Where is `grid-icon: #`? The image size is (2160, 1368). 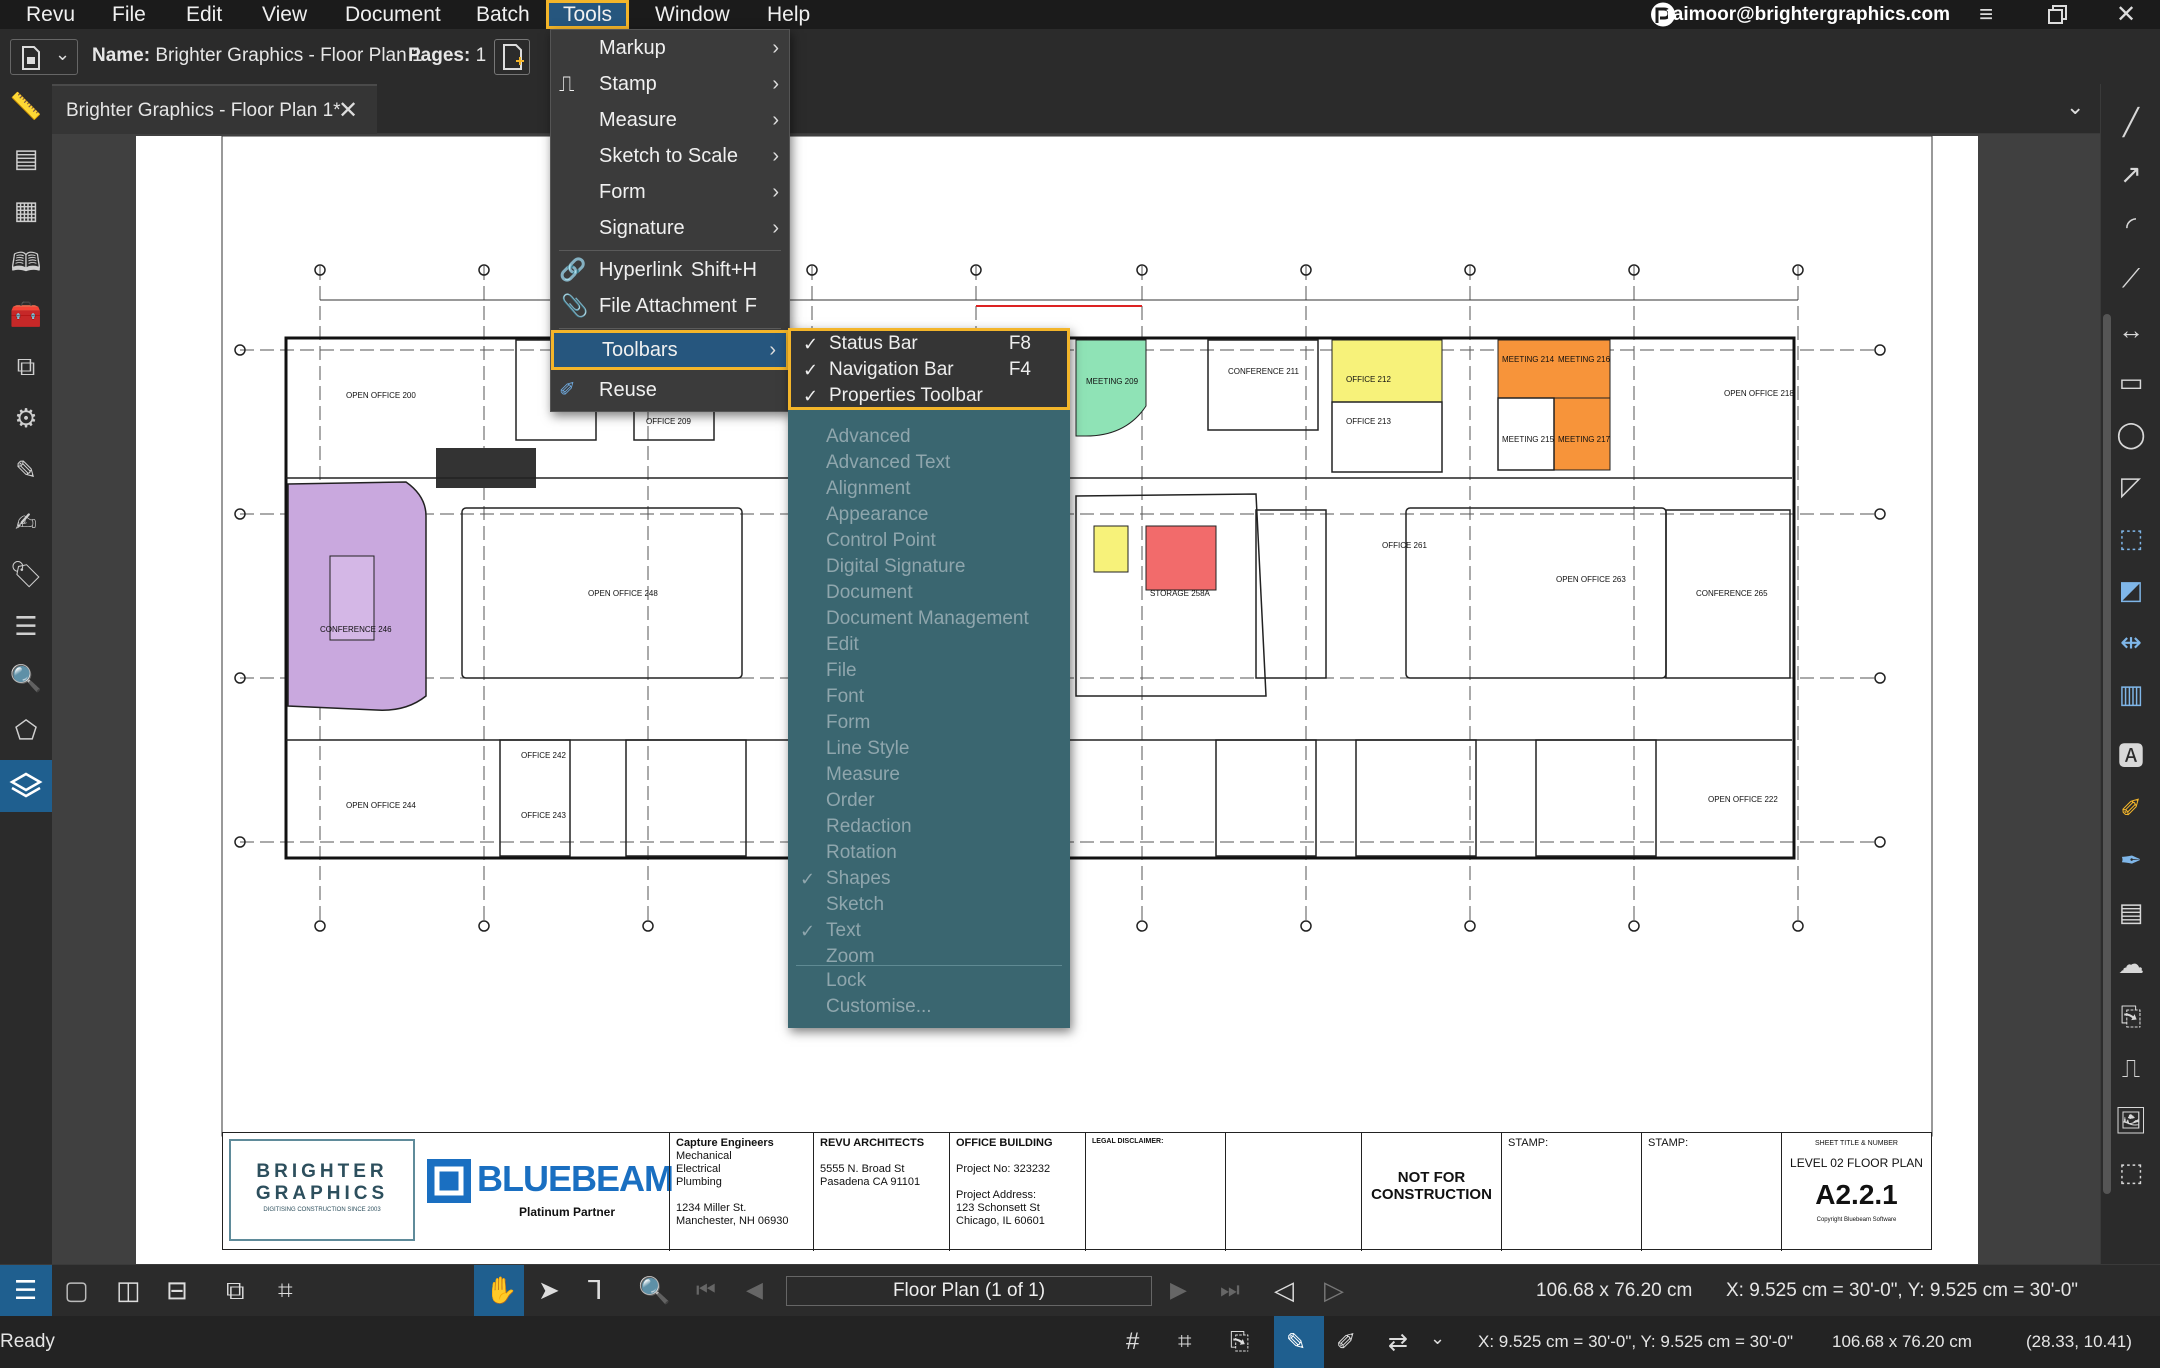 grid-icon: # is located at coordinates (1132, 1342).